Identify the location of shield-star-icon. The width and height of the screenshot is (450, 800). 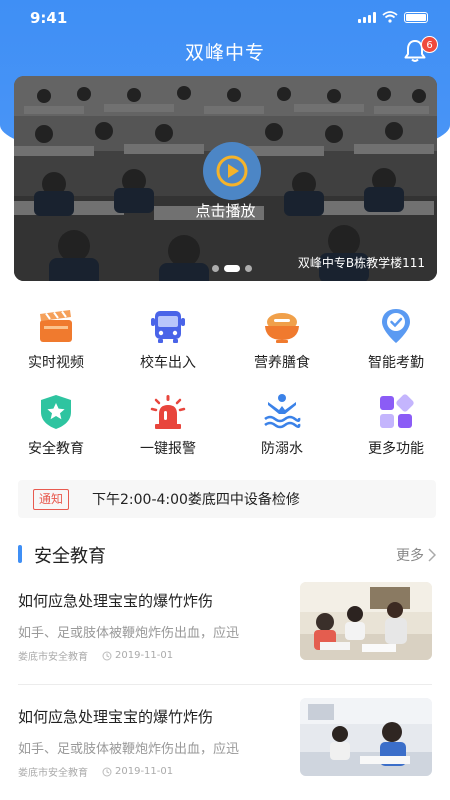
(56, 412).